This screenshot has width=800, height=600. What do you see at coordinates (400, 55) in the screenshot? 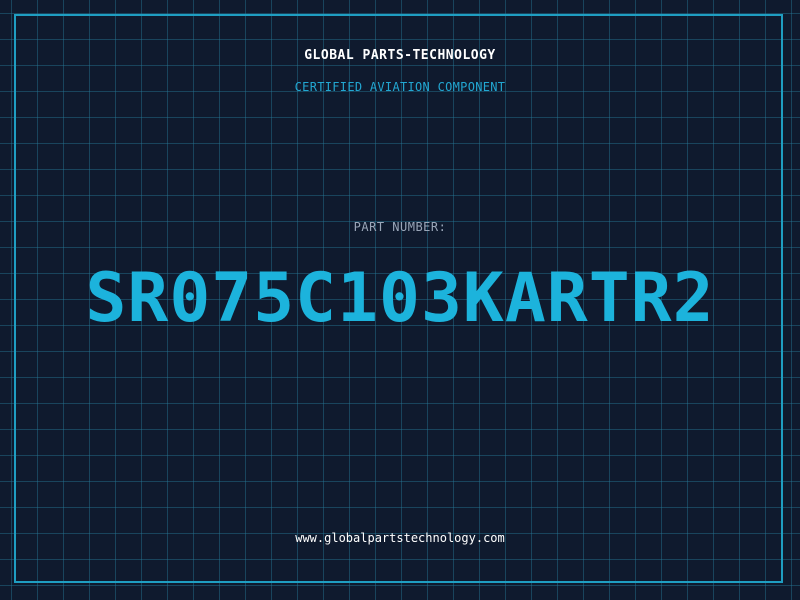
I see `company-name: GLOBAL PARTS-TECHNOLOGY` at bounding box center [400, 55].